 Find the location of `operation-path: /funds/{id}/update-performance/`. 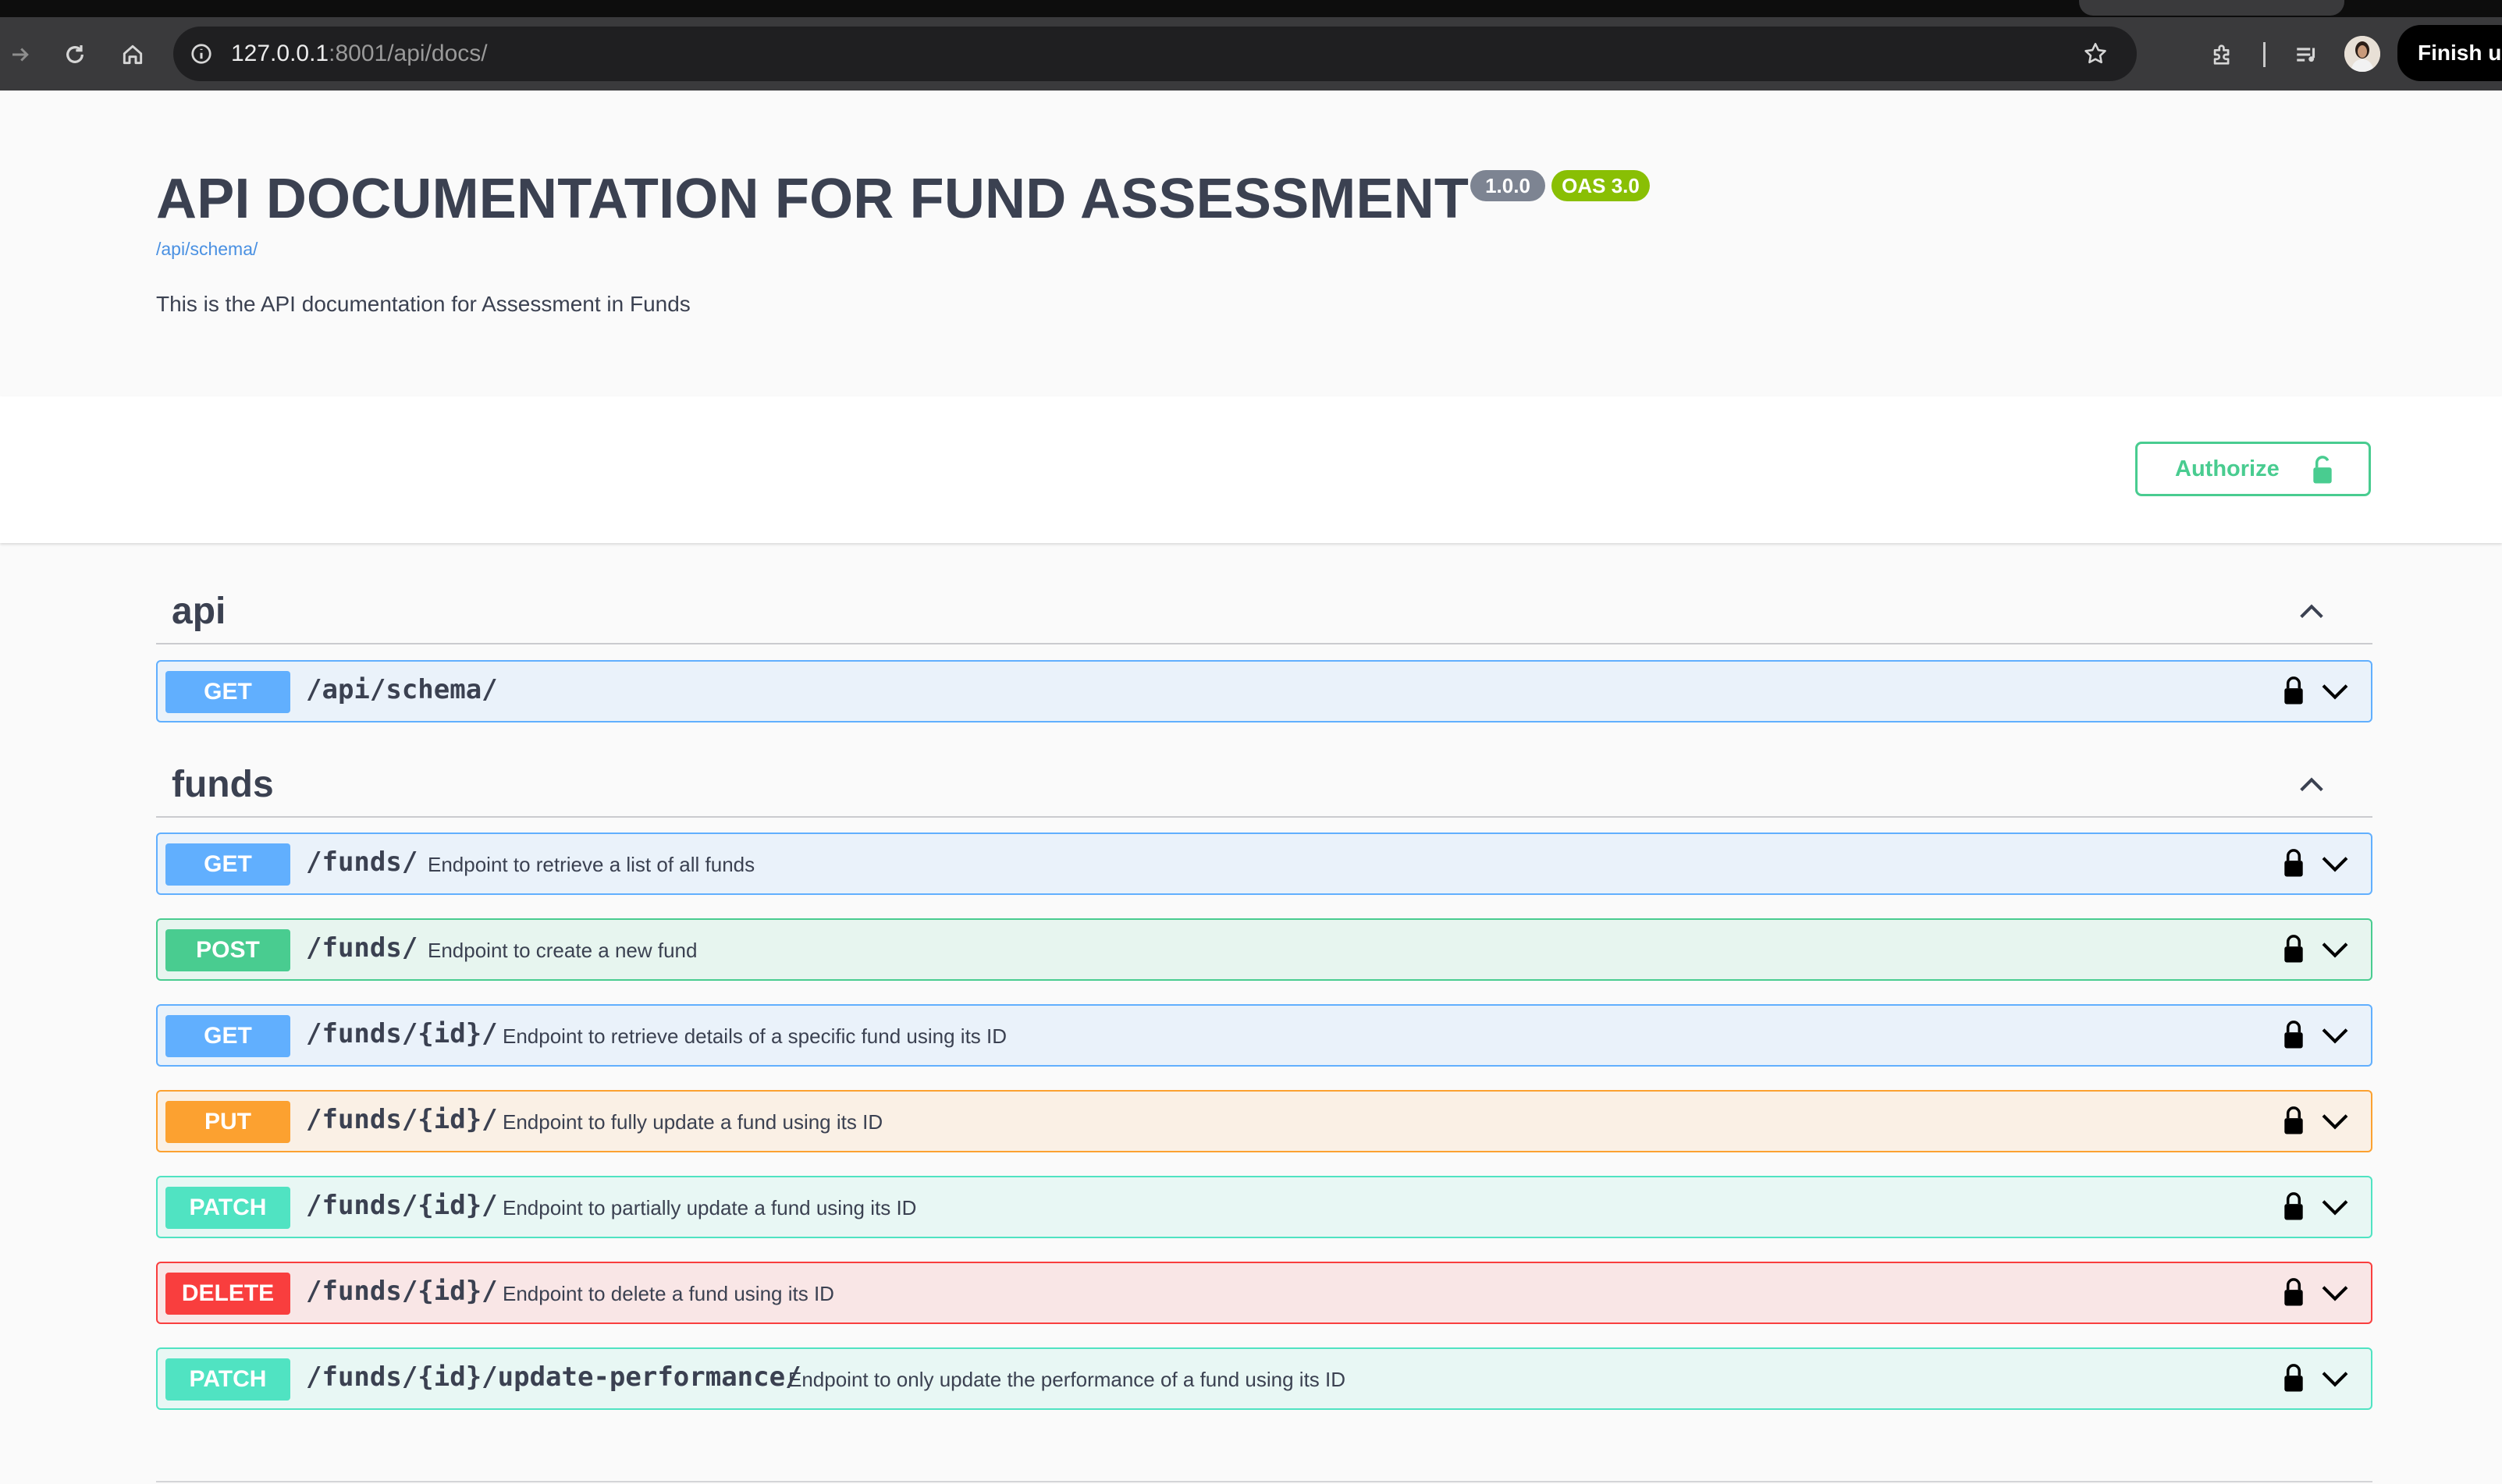

operation-path: /funds/{id}/update-performance/ is located at coordinates (553, 1378).